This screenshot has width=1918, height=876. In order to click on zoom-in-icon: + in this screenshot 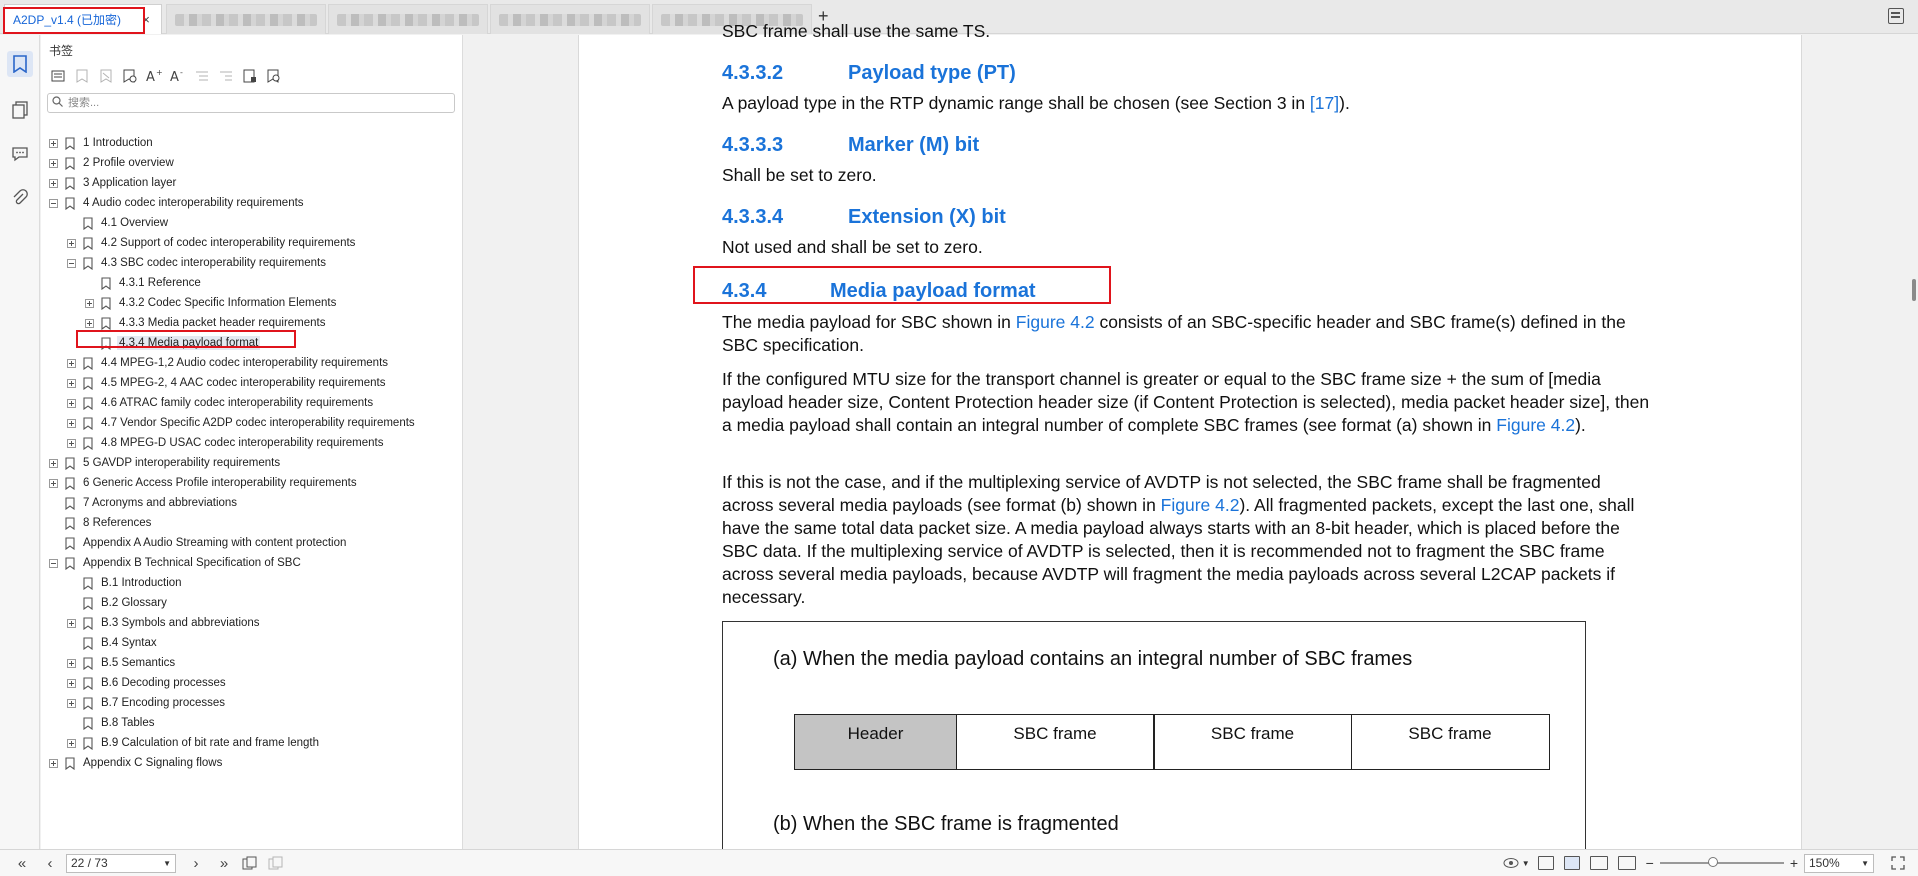, I will do `click(1794, 863)`.